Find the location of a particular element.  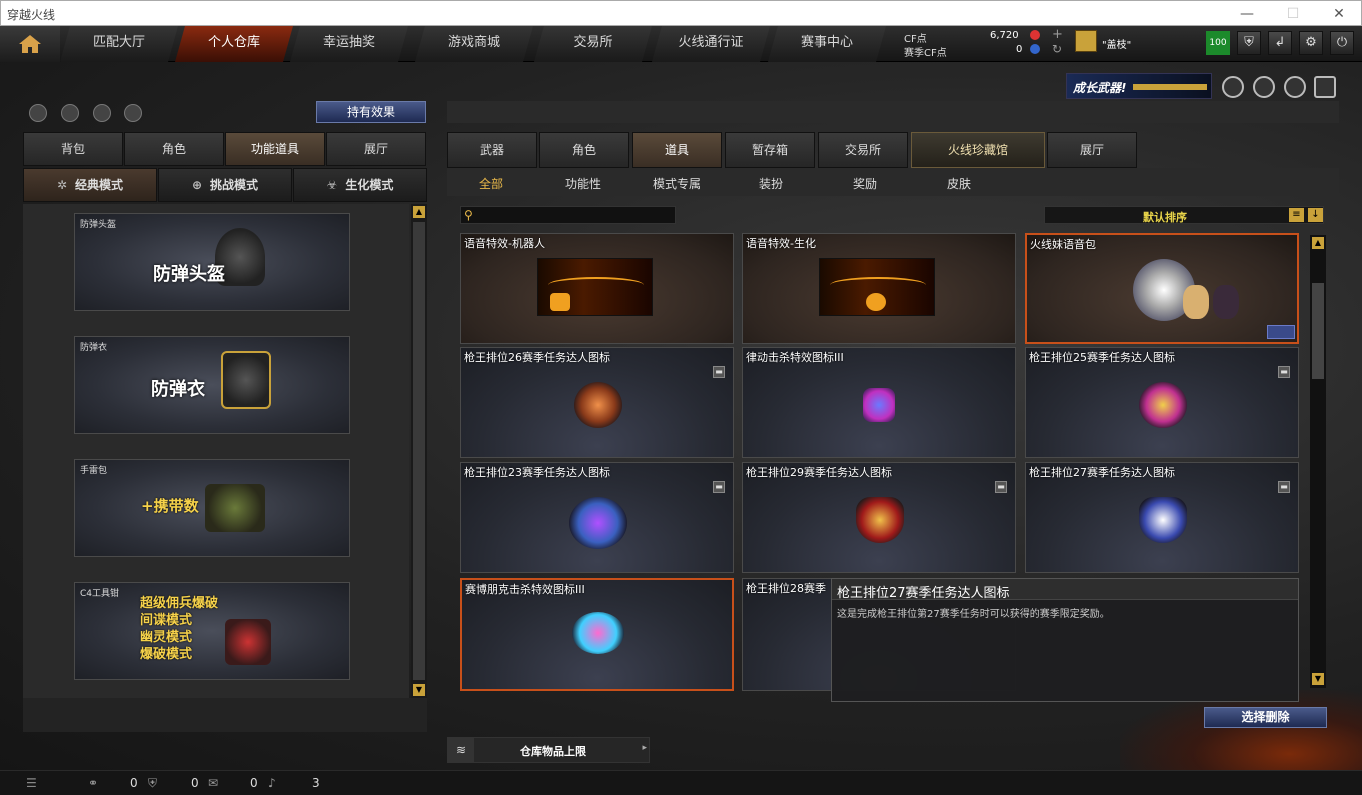

character-icon is located at coordinates (1196, 302).